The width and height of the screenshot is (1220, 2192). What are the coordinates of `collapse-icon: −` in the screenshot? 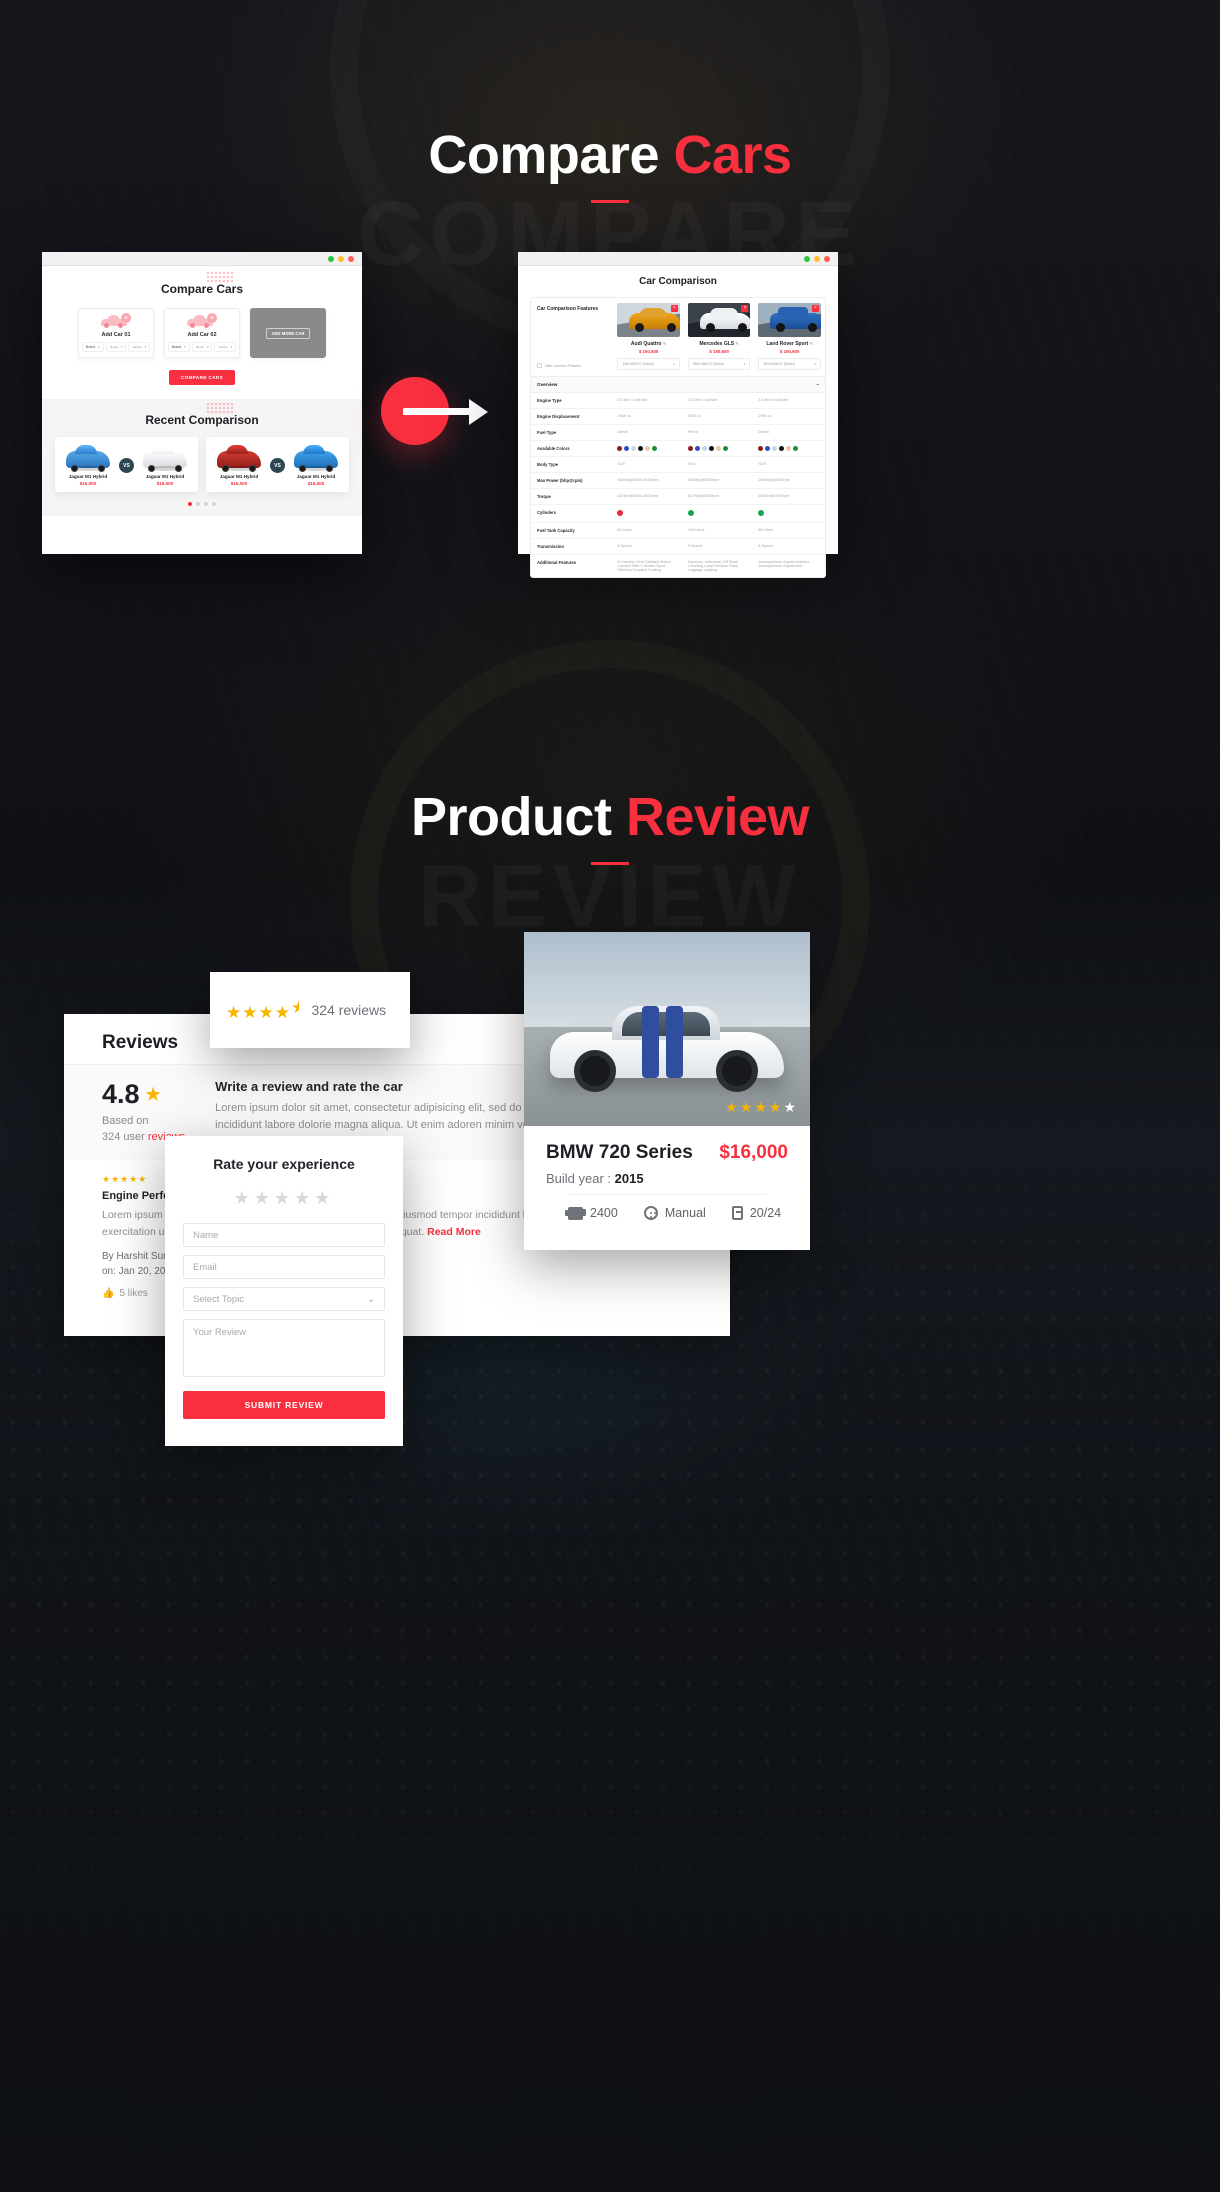 It's located at (817, 384).